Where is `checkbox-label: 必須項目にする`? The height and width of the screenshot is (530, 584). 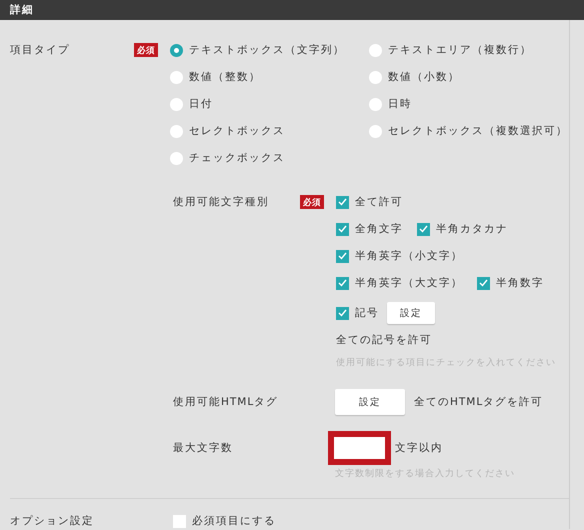
checkbox-label: 必須項目にする is located at coordinates (234, 521).